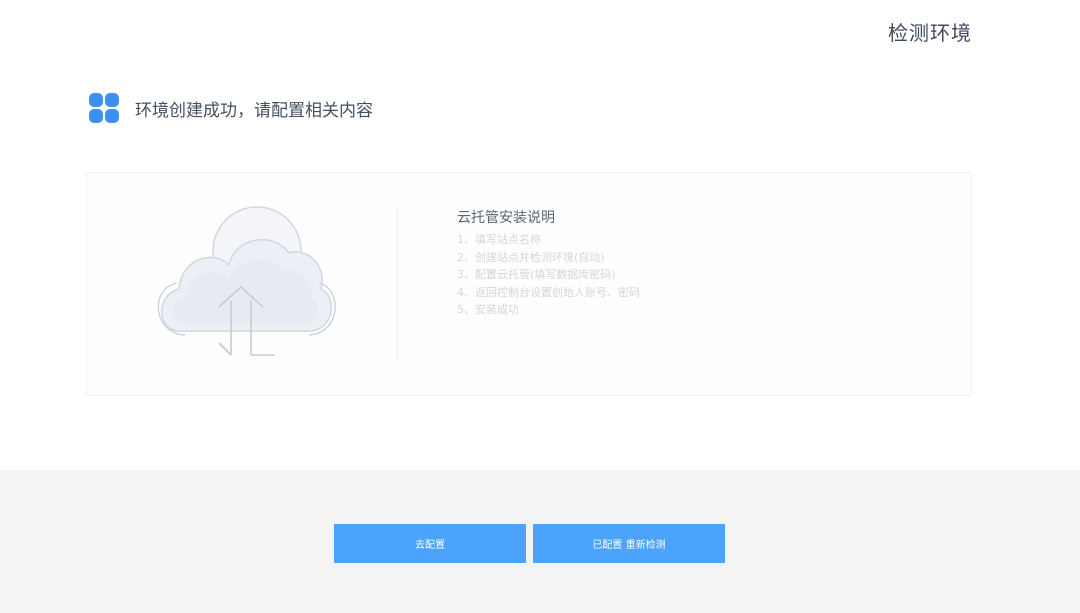 The height and width of the screenshot is (613, 1080). Describe the element at coordinates (930, 33) in the screenshot. I see `page-title: 检测环境` at that location.